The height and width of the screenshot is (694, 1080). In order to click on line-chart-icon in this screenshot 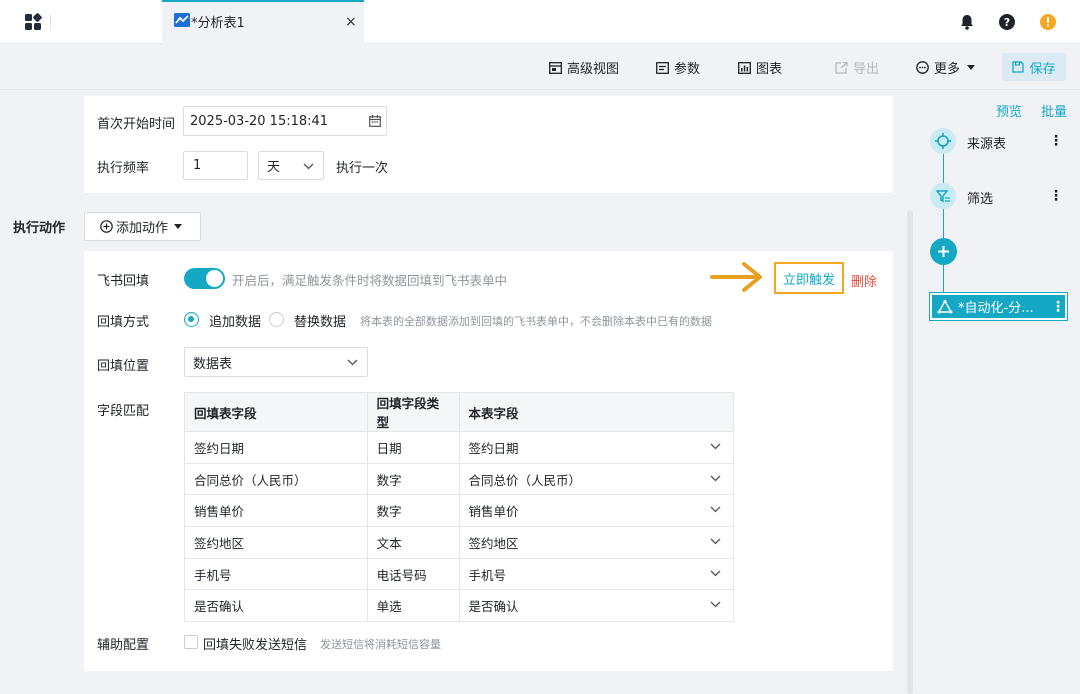, I will do `click(182, 20)`.